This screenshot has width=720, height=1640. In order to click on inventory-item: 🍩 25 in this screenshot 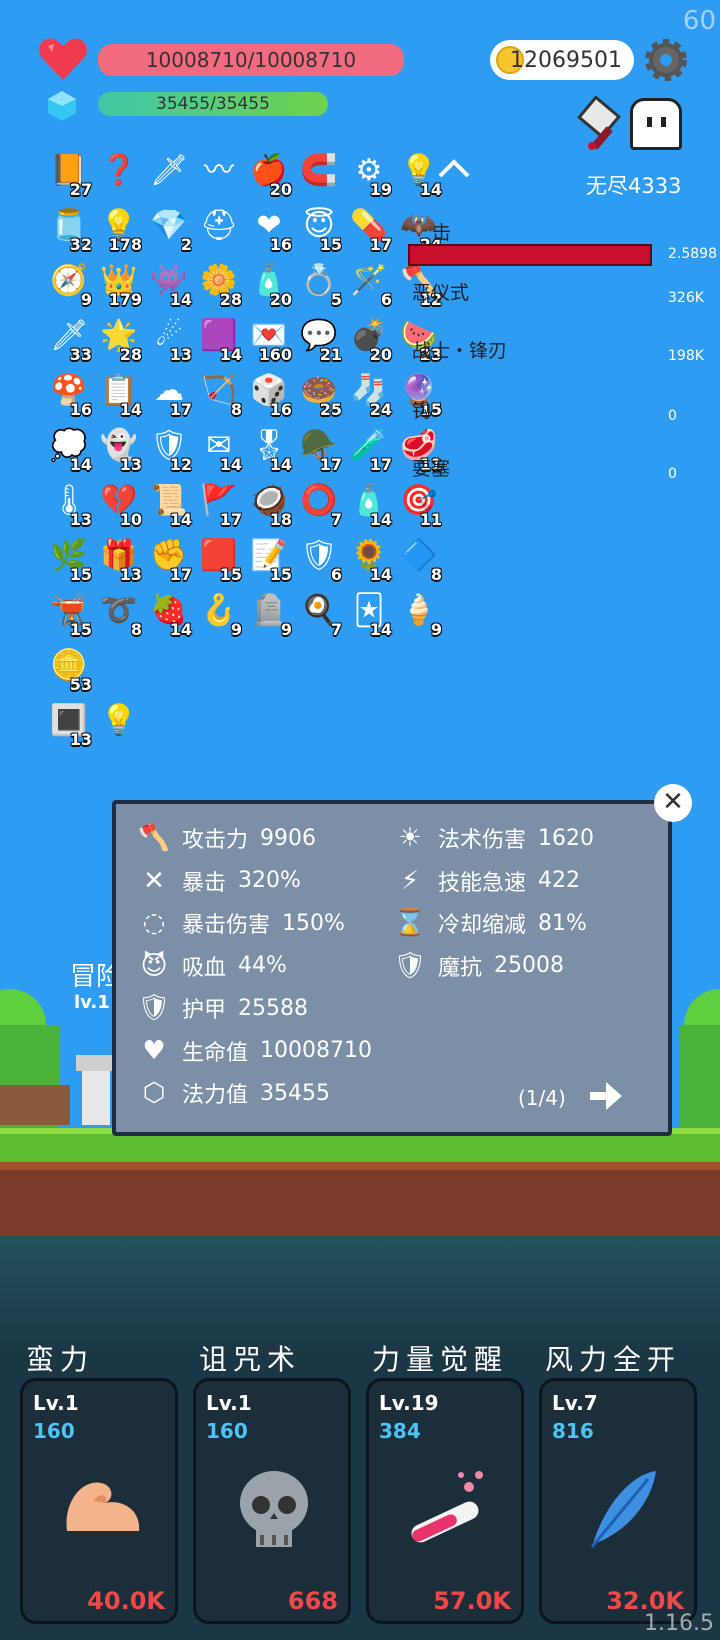, I will do `click(319, 395)`.